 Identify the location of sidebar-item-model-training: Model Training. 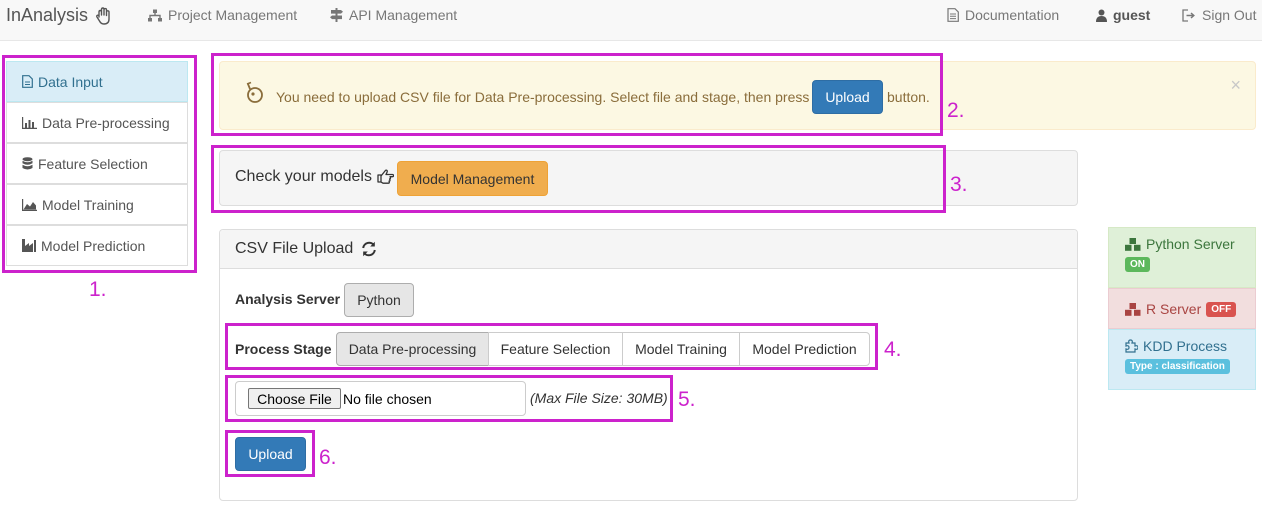
(97, 204).